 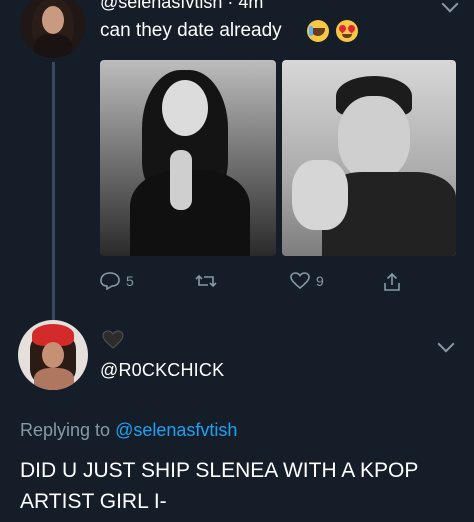 I want to click on retweet-icon, so click(x=206, y=281).